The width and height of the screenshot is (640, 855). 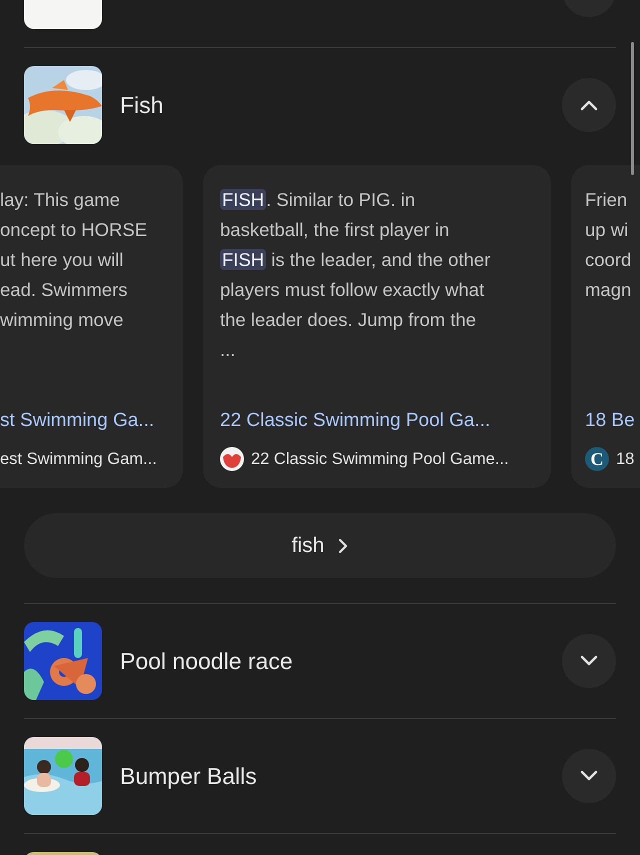 What do you see at coordinates (142, 105) in the screenshot?
I see `row-title: Fish` at bounding box center [142, 105].